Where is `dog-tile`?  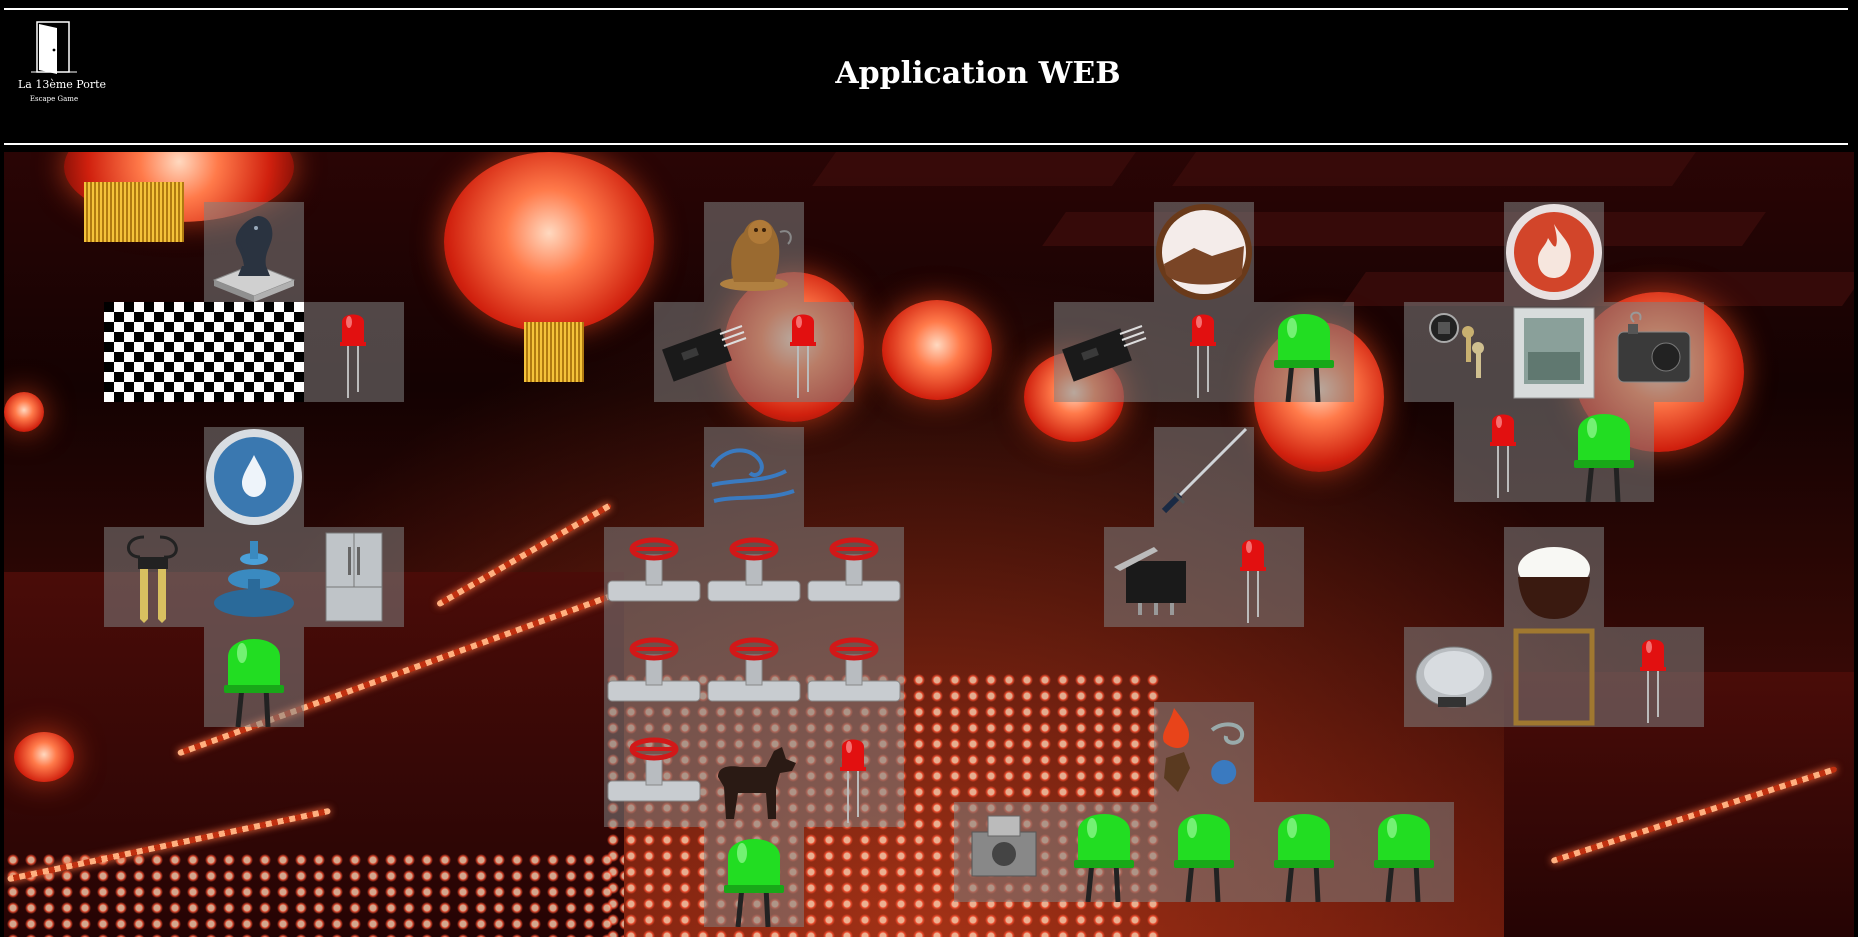
dog-tile is located at coordinates (754, 777).